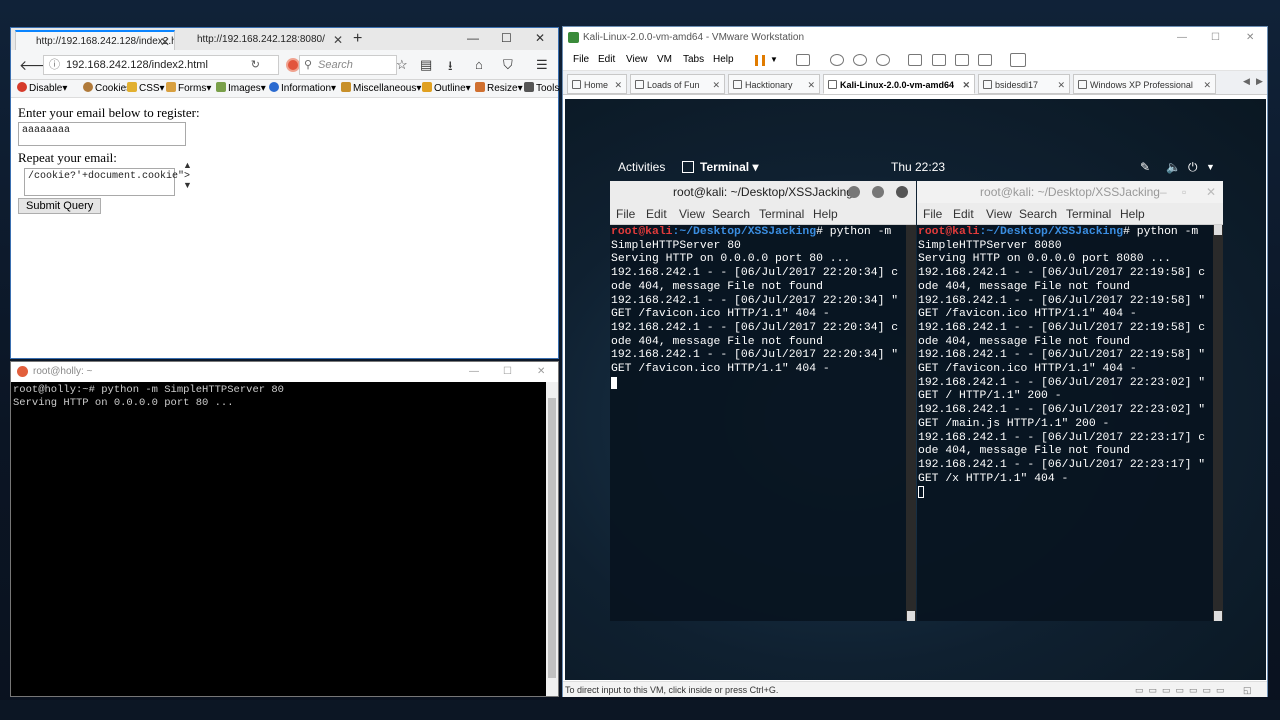 The height and width of the screenshot is (720, 1280). What do you see at coordinates (426, 65) in the screenshot?
I see `clipboard-icon: ▤` at bounding box center [426, 65].